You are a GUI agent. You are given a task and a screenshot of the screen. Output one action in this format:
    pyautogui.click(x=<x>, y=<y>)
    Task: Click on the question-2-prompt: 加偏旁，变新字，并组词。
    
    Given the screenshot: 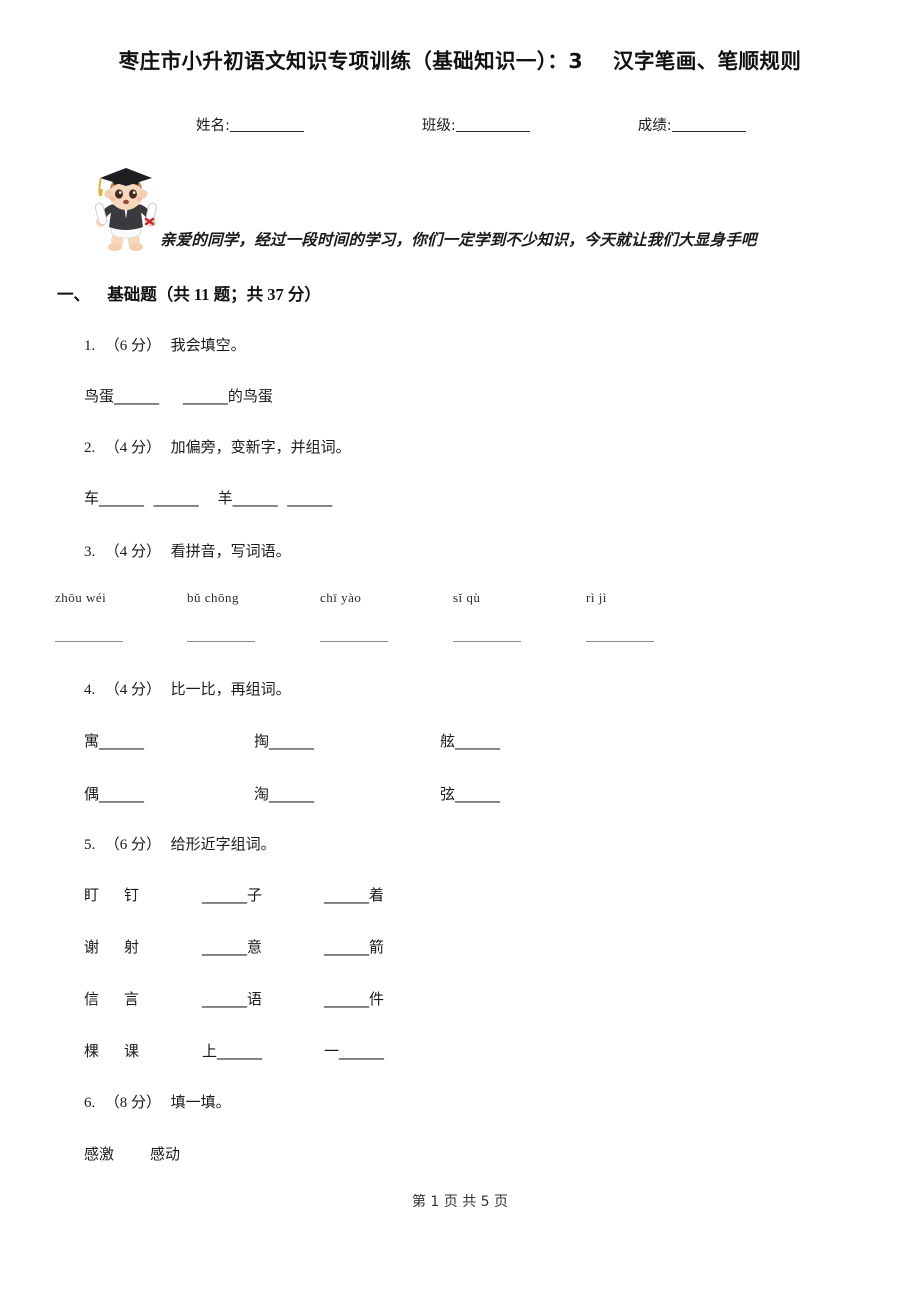 What is the action you would take?
    pyautogui.click(x=260, y=447)
    